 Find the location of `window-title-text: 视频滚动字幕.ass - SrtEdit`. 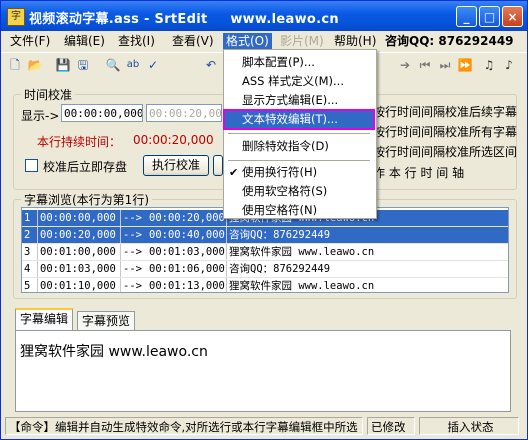

window-title-text: 视频滚动字幕.ass - SrtEdit is located at coordinates (118, 19).